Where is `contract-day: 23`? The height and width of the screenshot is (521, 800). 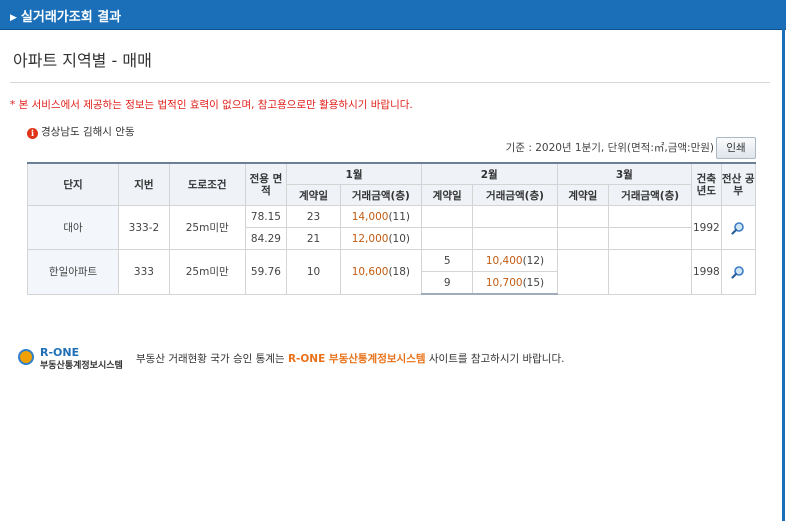 contract-day: 23 is located at coordinates (313, 216).